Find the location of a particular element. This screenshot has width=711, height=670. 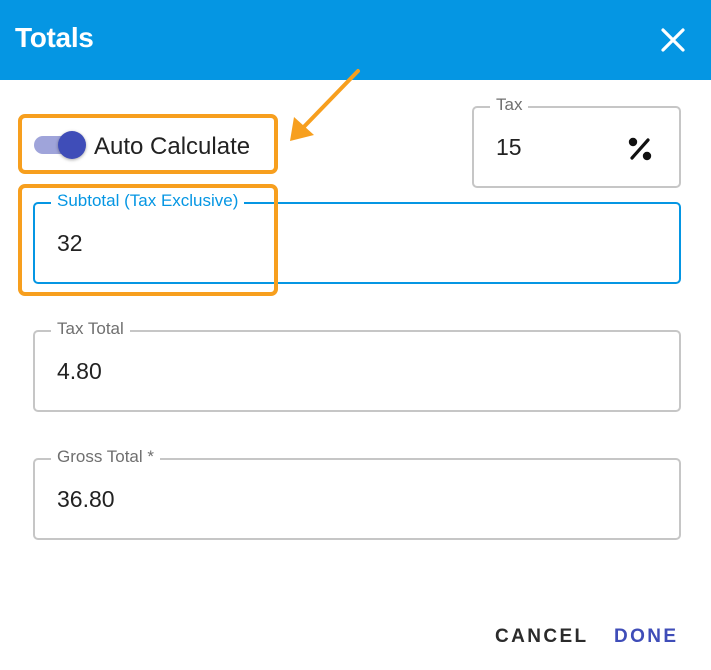

close-icon is located at coordinates (673, 40).